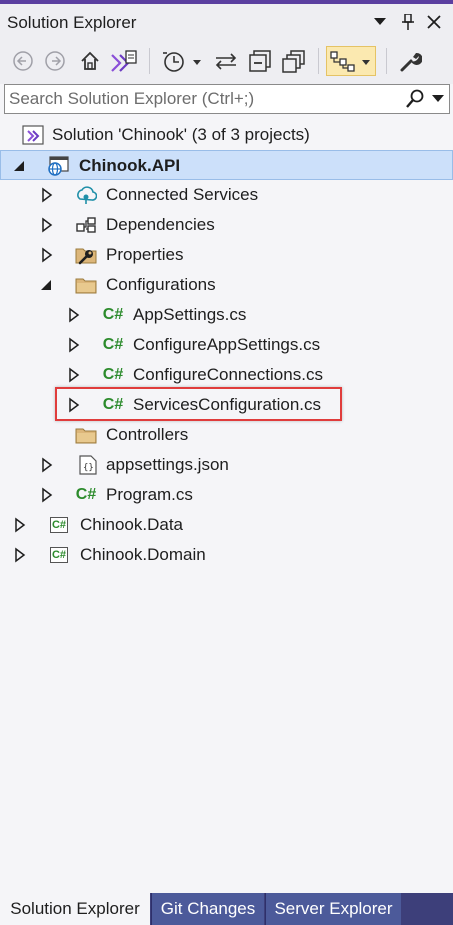 The width and height of the screenshot is (453, 925). I want to click on title-bar: Solution Explorer, so click(226, 19).